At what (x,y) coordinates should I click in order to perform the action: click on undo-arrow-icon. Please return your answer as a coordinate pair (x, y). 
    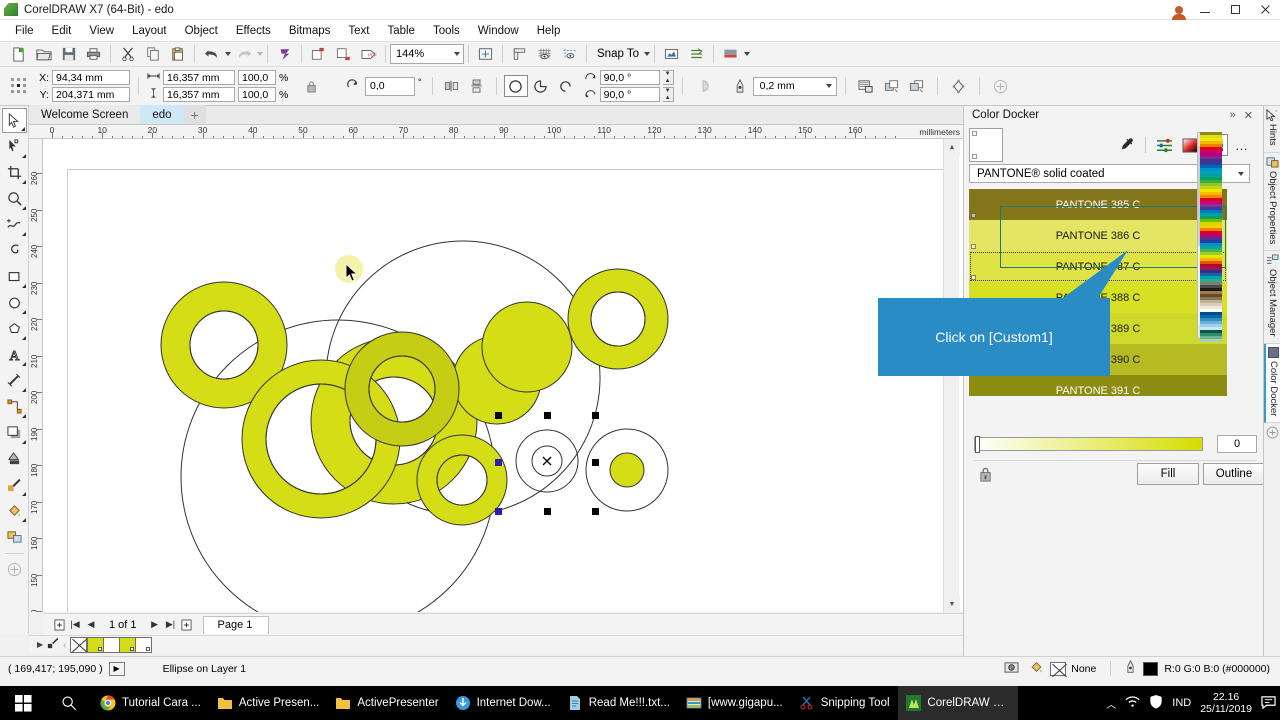
    Looking at the image, I should click on (211, 54).